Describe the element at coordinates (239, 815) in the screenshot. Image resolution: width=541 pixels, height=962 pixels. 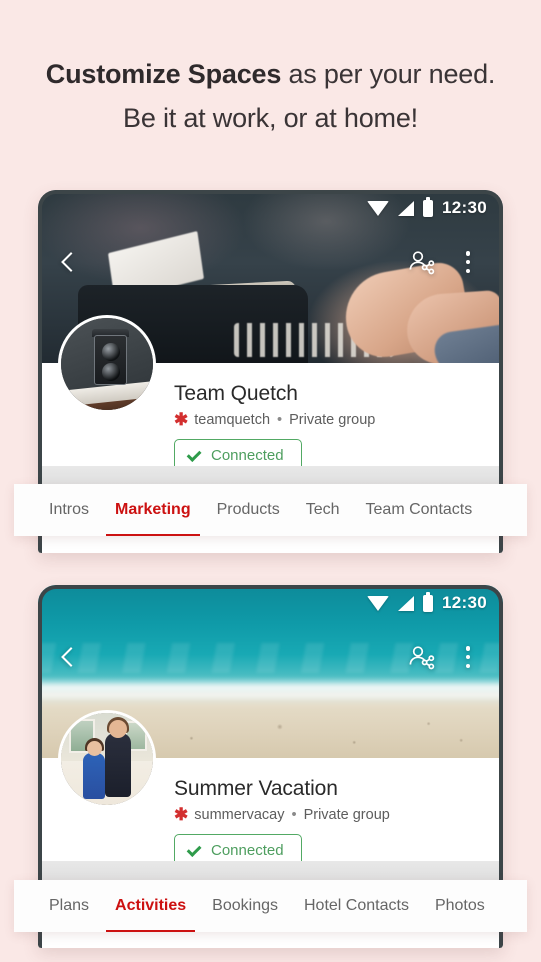
I see `space-handle: summervacay` at that location.